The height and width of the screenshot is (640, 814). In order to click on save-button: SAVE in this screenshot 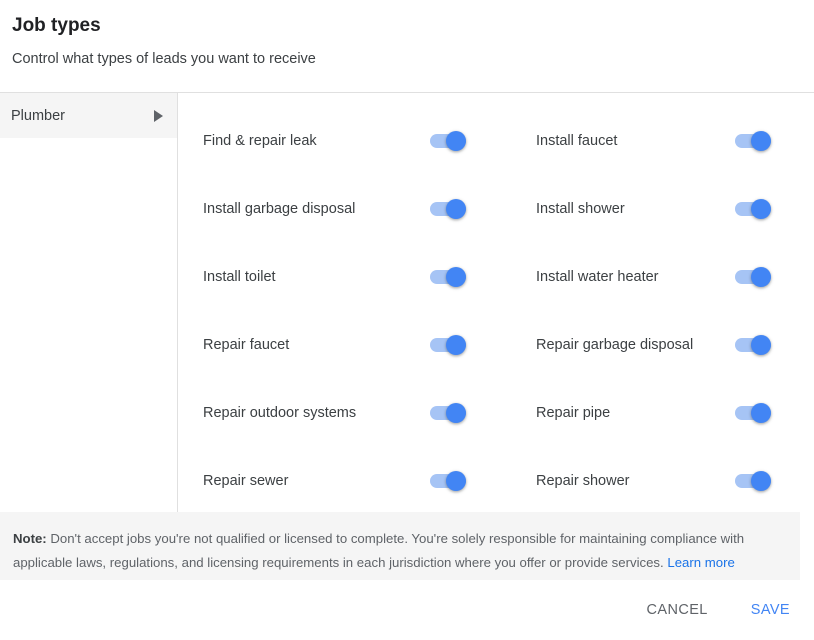, I will do `click(770, 610)`.